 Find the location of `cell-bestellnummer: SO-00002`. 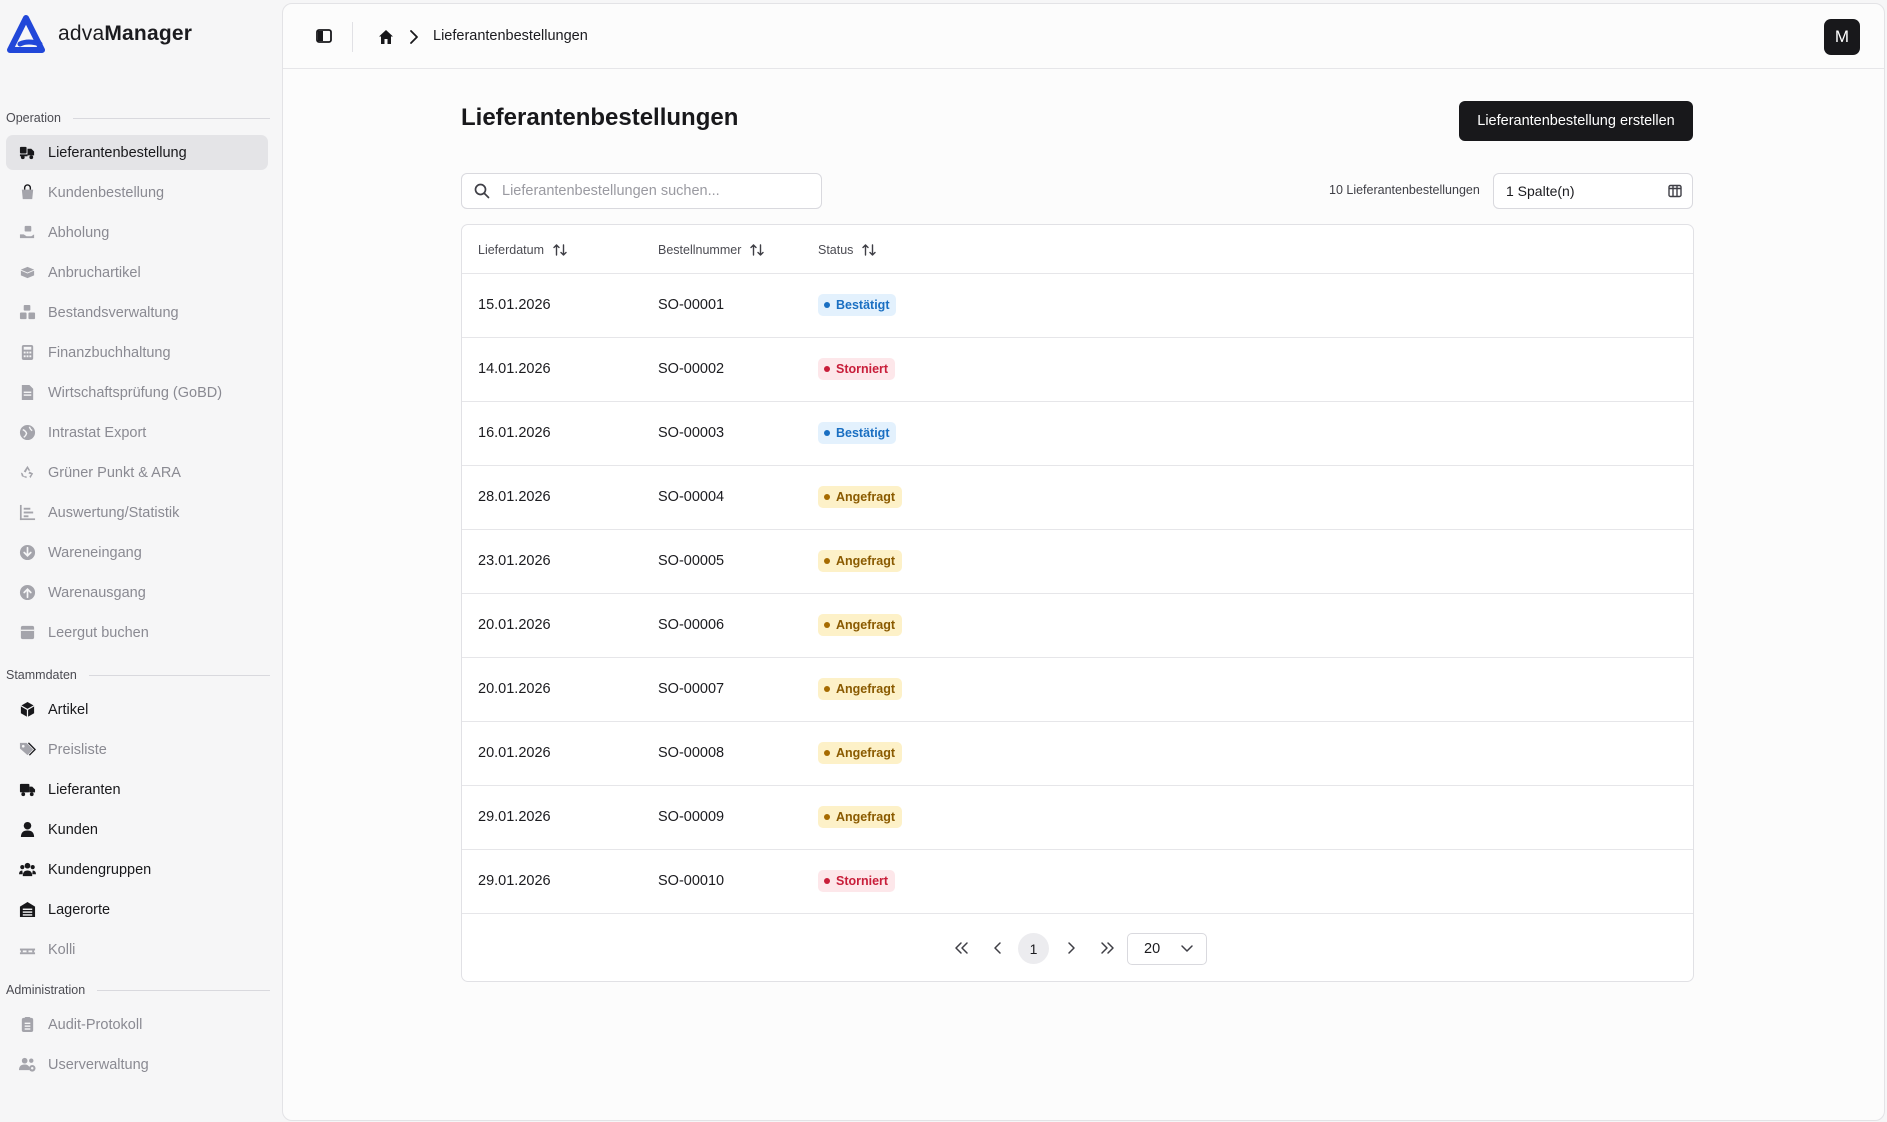

cell-bestellnummer: SO-00002 is located at coordinates (691, 369).